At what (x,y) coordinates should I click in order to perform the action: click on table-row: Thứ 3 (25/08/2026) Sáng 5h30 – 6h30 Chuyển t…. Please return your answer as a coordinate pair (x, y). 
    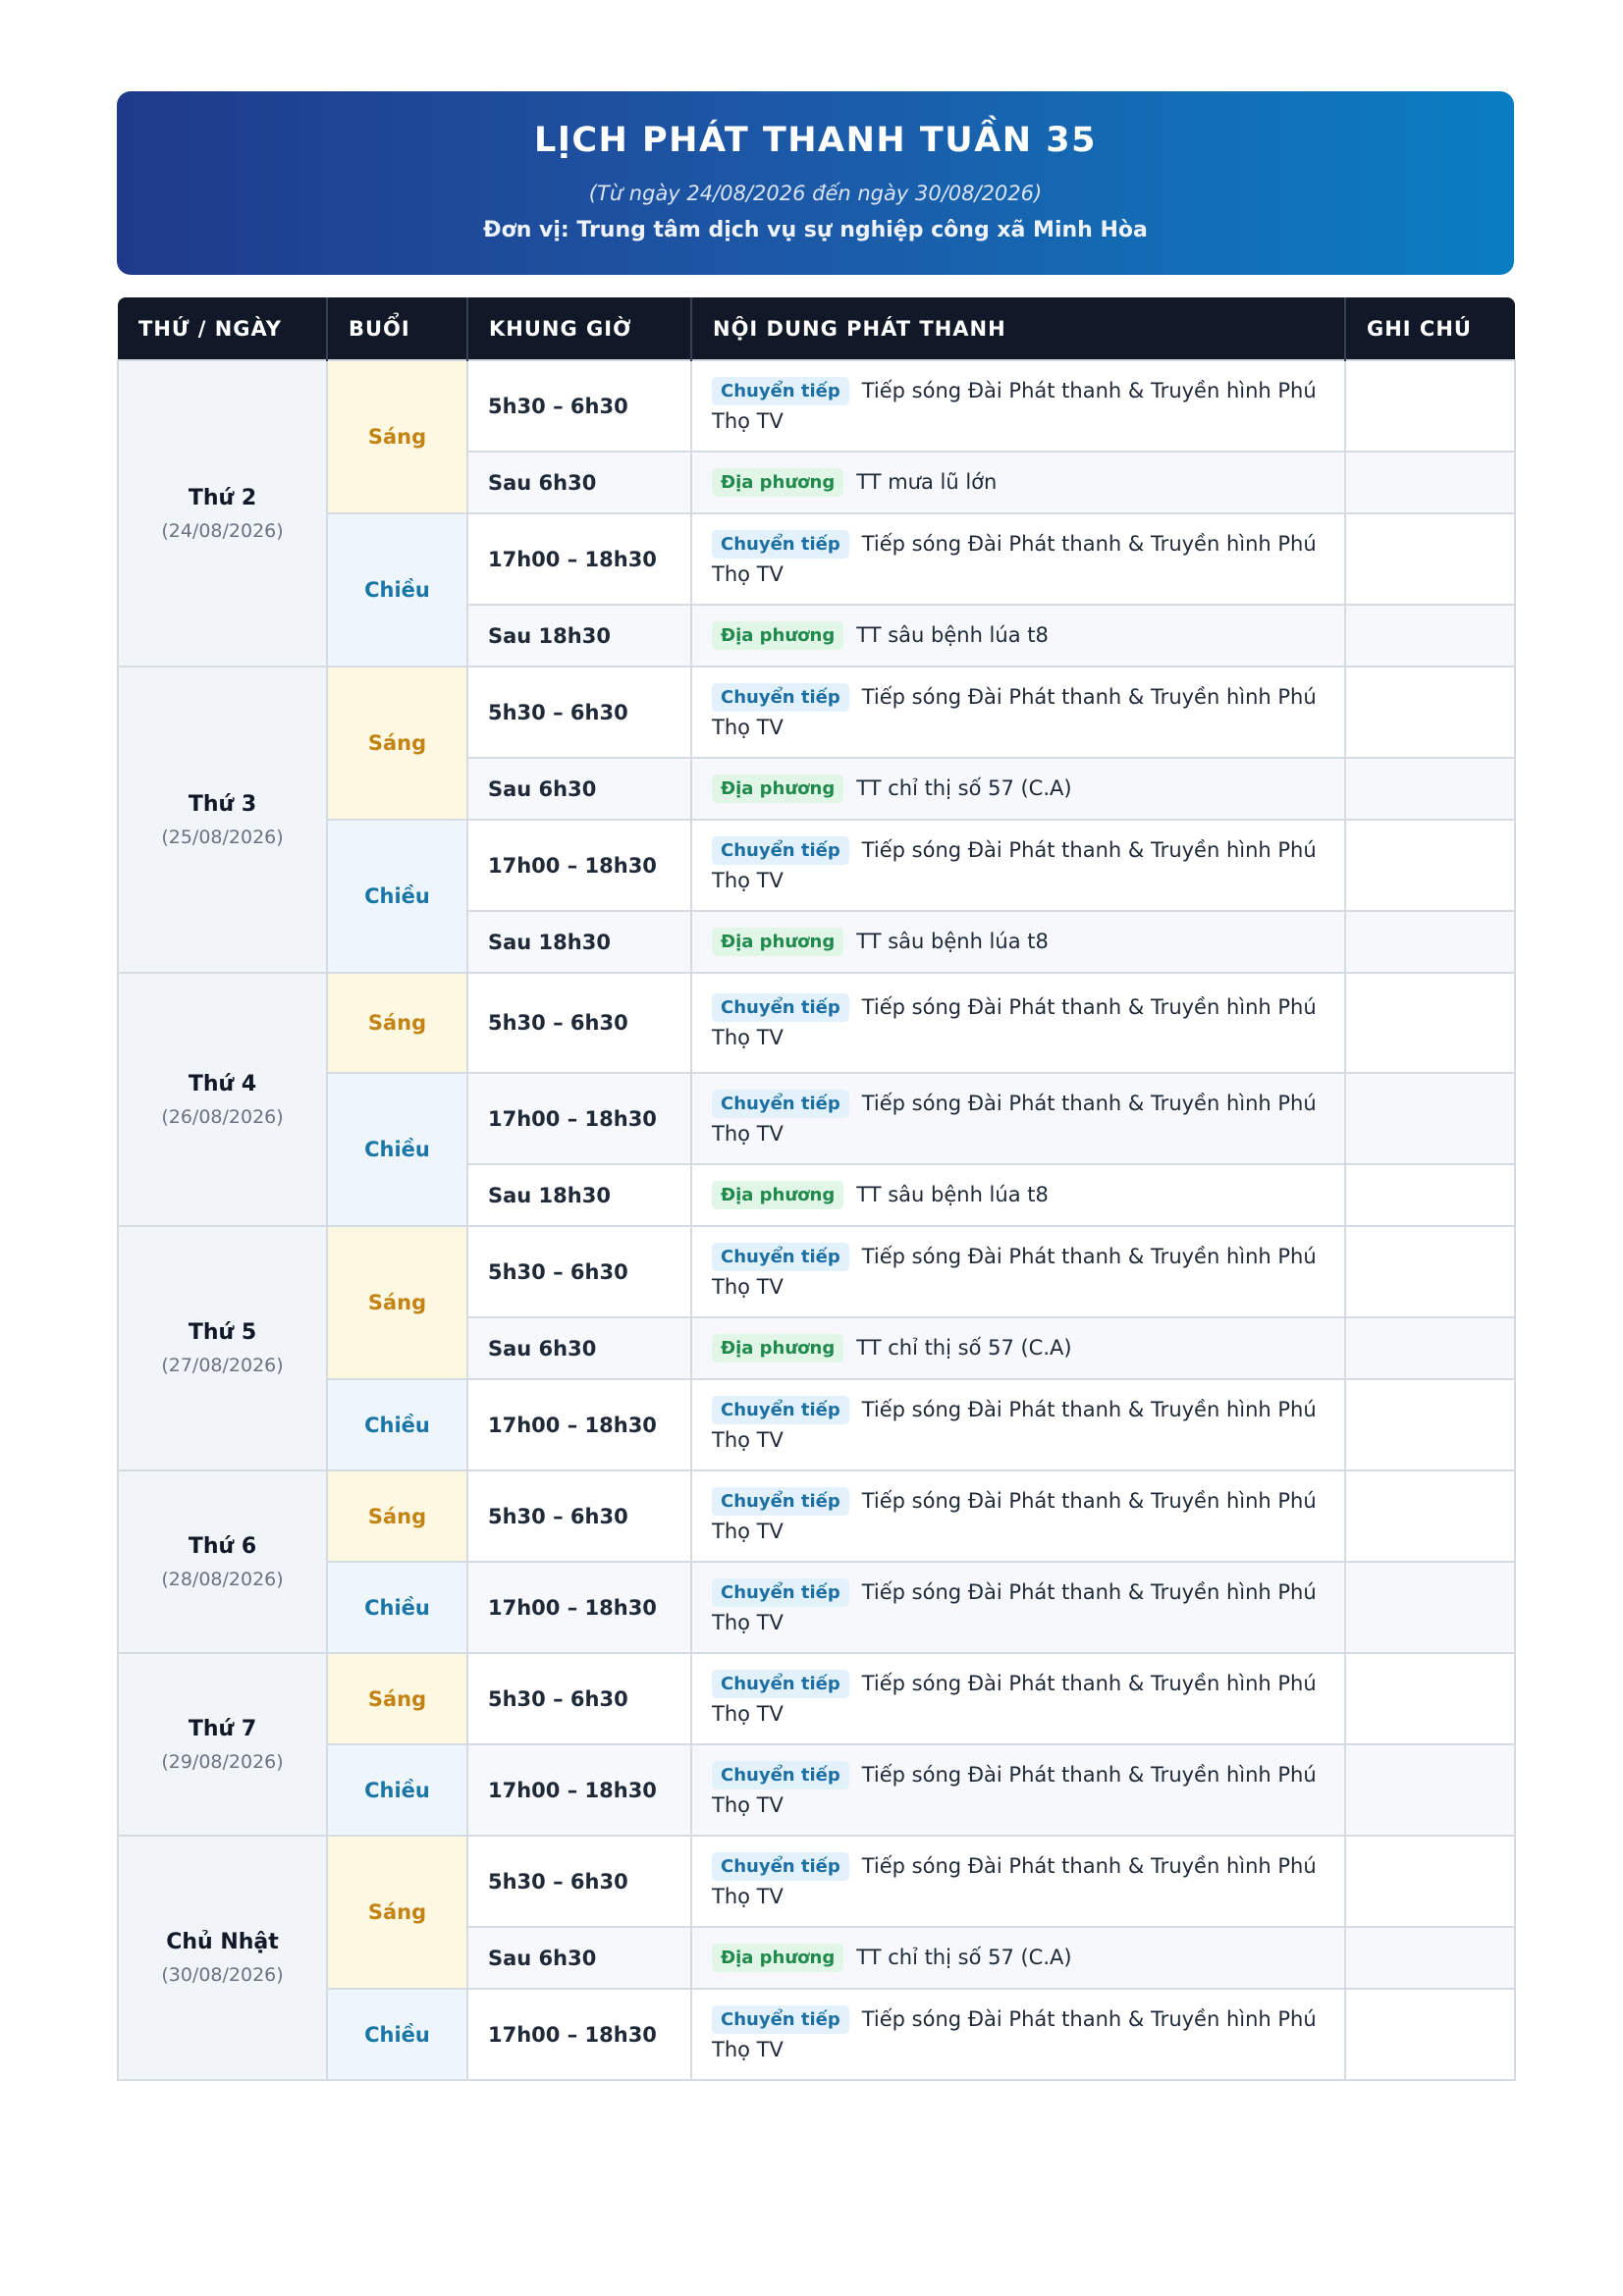
    Looking at the image, I should click on (816, 820).